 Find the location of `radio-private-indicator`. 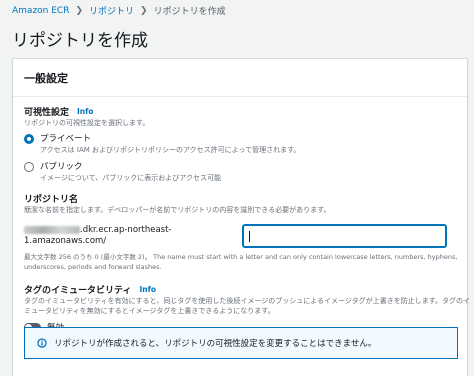

radio-private-indicator is located at coordinates (29, 139).